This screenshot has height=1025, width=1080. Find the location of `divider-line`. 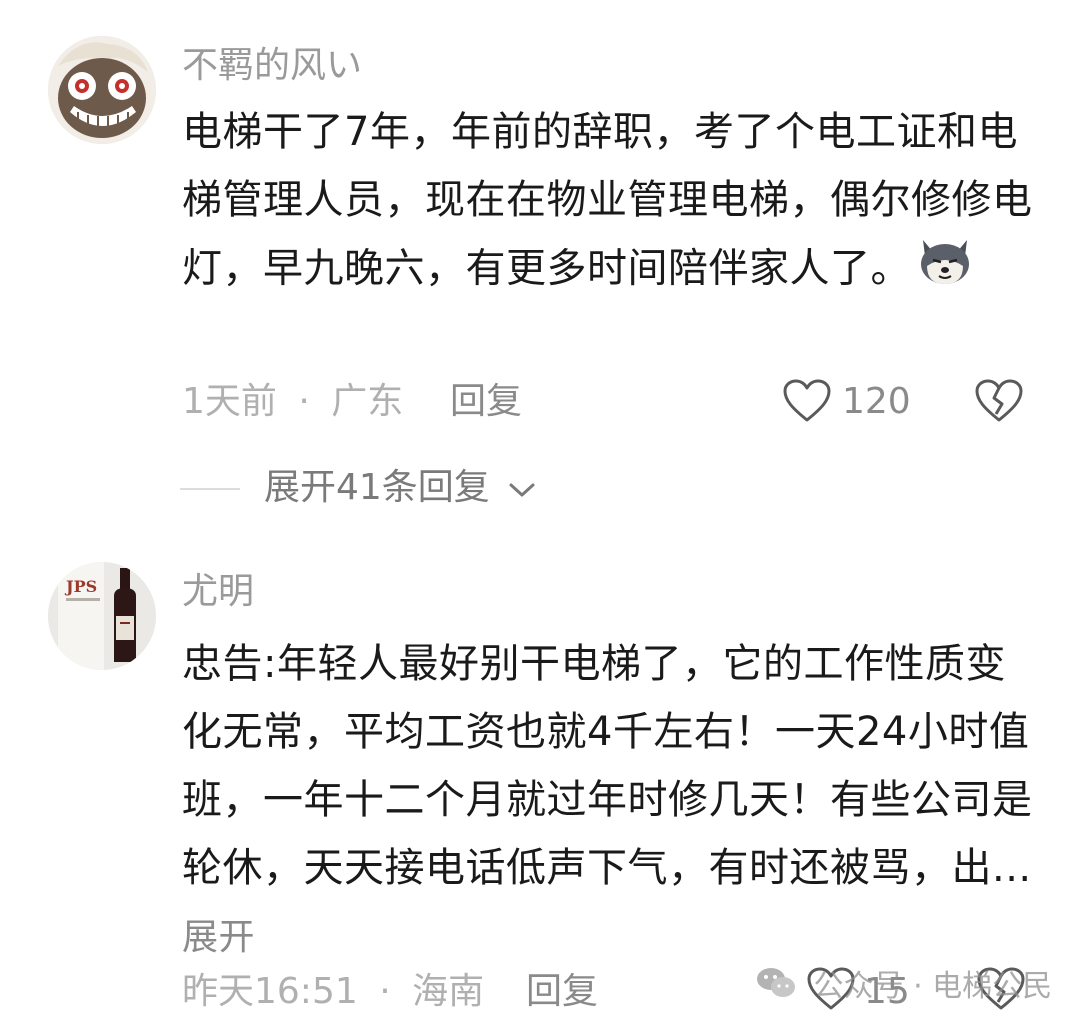

divider-line is located at coordinates (210, 489).